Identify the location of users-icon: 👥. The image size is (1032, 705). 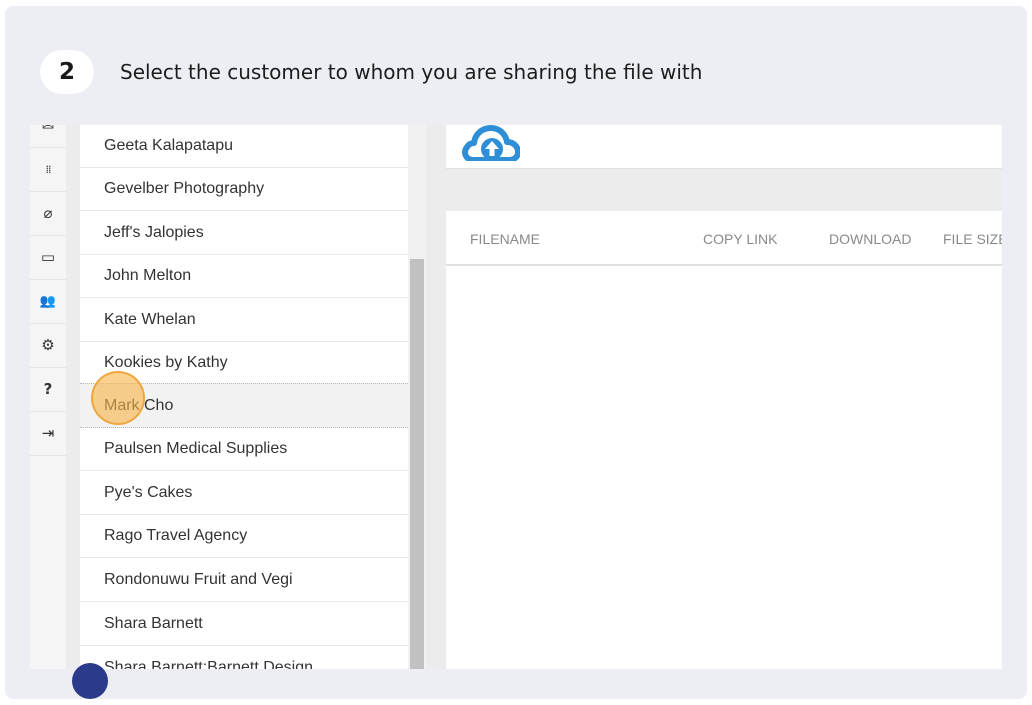
(48, 301).